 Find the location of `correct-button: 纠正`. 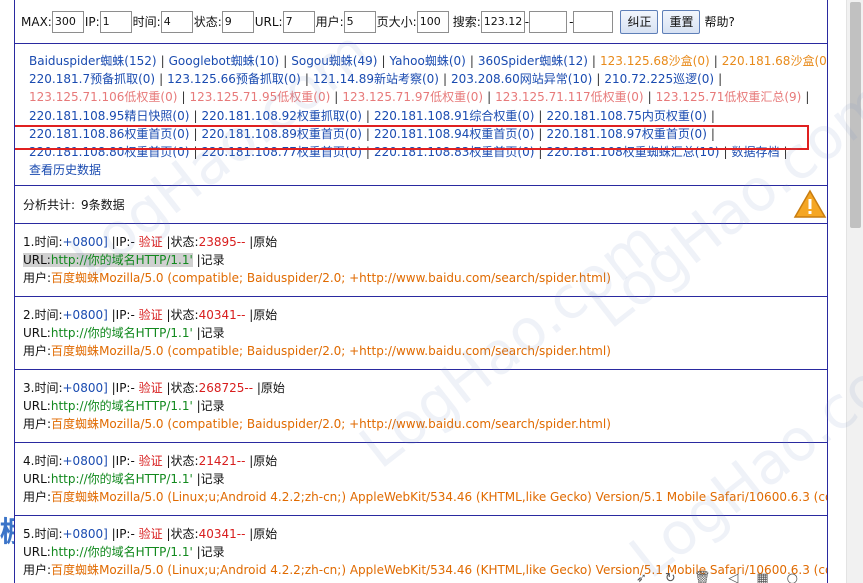

correct-button: 纠正 is located at coordinates (639, 21).